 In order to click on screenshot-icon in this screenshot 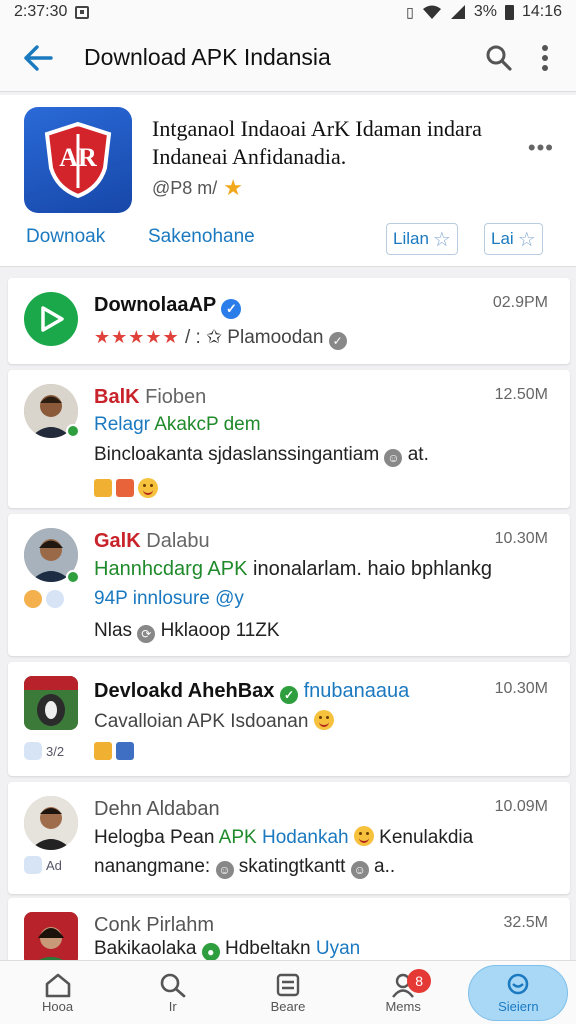, I will do `click(82, 12)`.